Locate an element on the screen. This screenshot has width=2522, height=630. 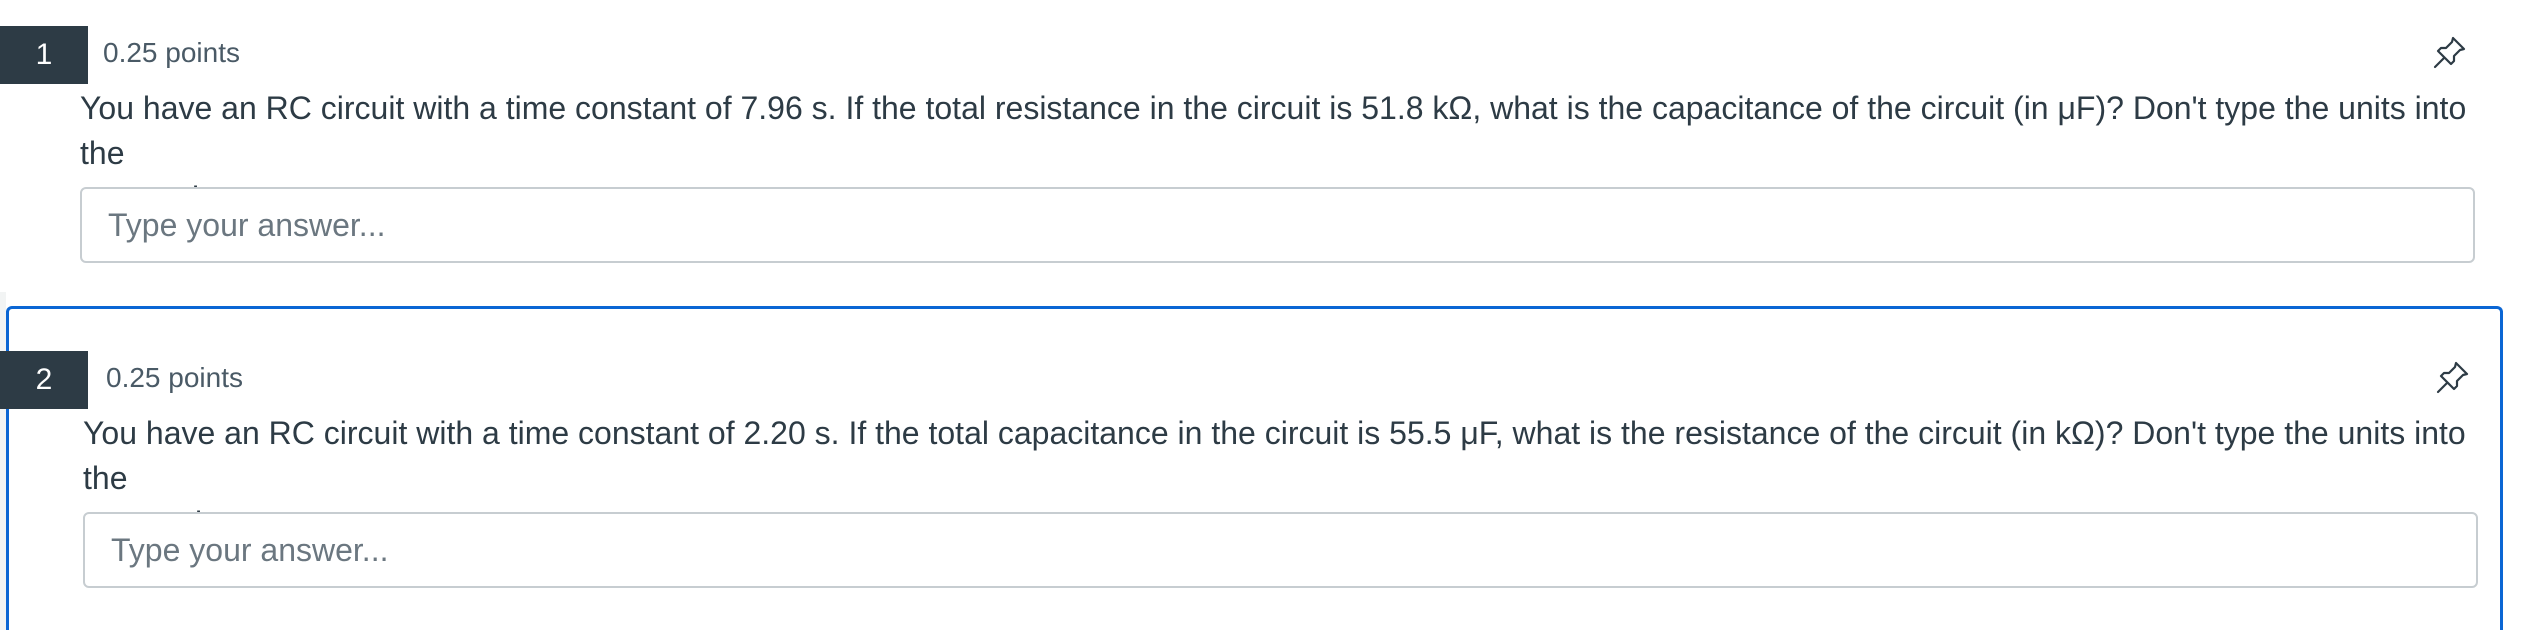
question-number-badge: 1 is located at coordinates (44, 55).